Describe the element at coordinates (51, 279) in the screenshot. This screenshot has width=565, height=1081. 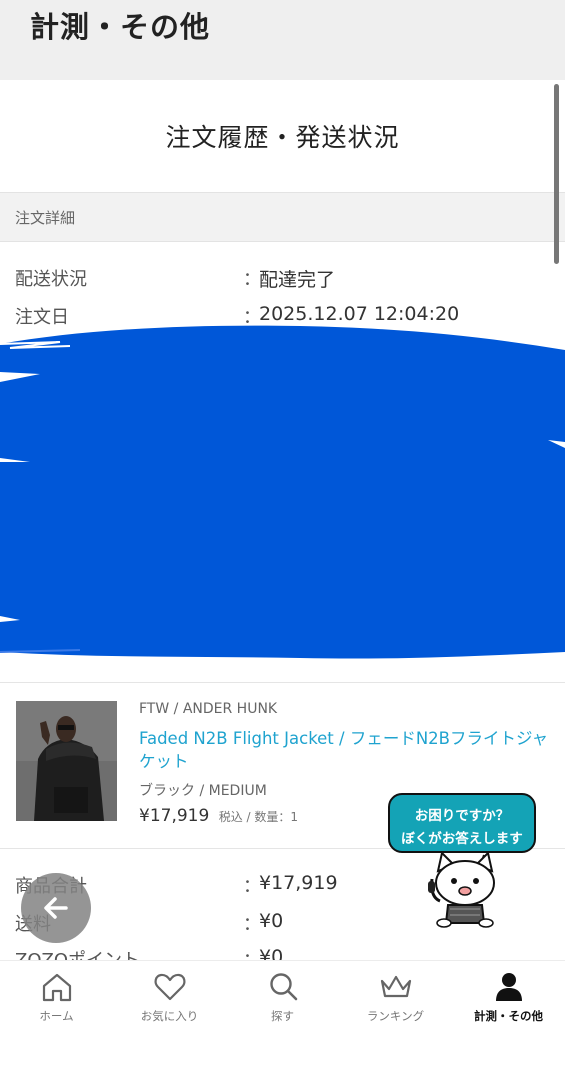
I see `info-label: 配送状況` at that location.